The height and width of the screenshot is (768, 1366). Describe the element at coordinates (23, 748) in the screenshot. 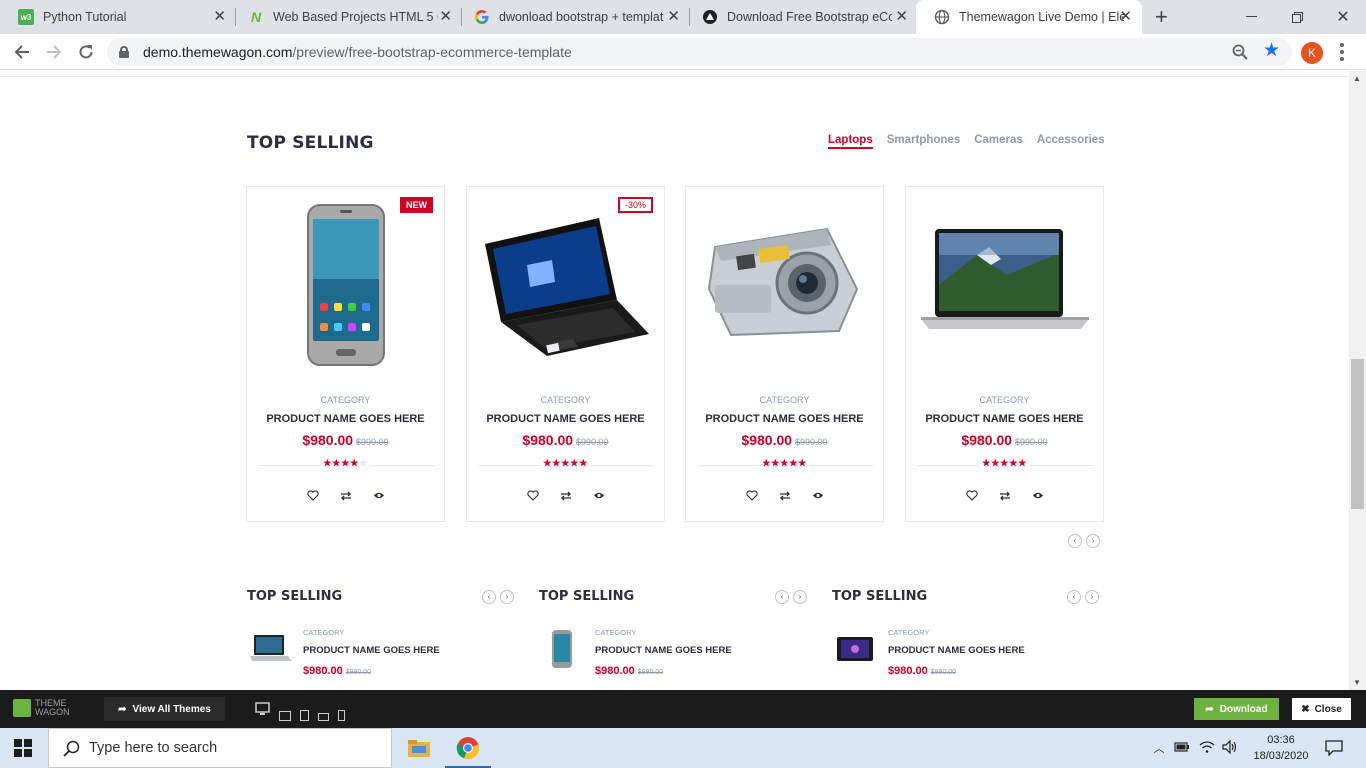

I see `windows-start-icon` at that location.